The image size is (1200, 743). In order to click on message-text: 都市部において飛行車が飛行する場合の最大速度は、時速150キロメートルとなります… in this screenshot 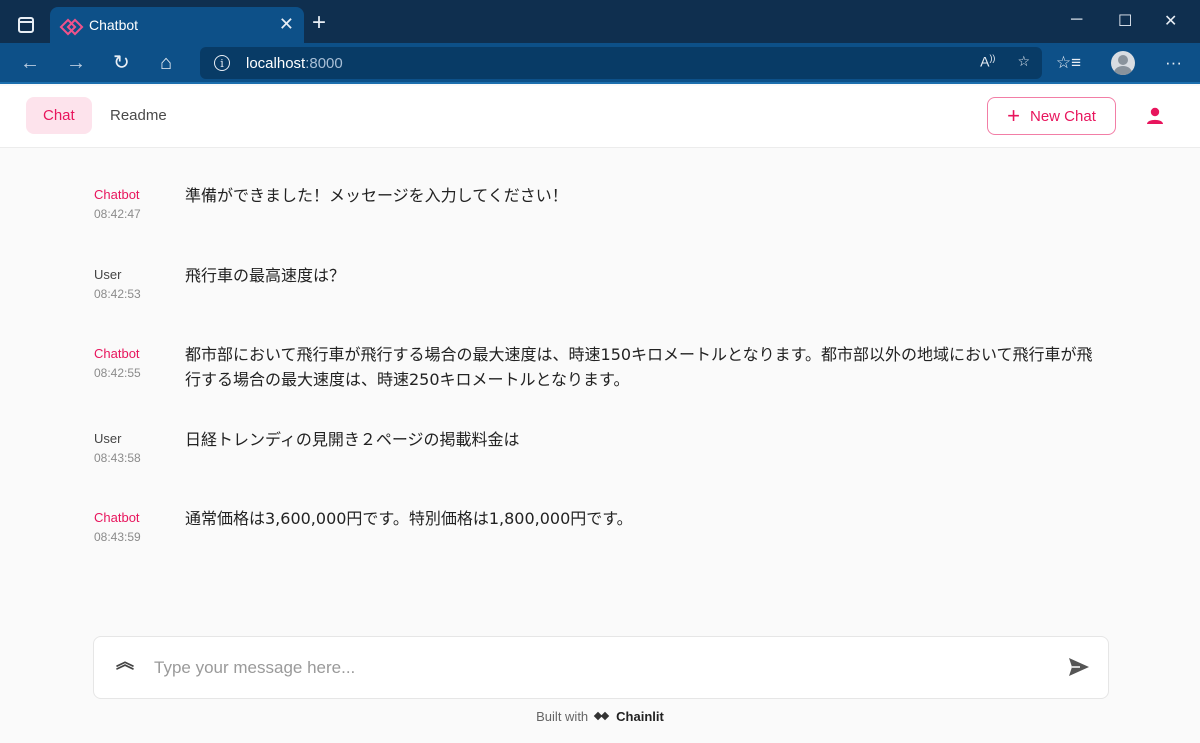, I will do `click(639, 367)`.